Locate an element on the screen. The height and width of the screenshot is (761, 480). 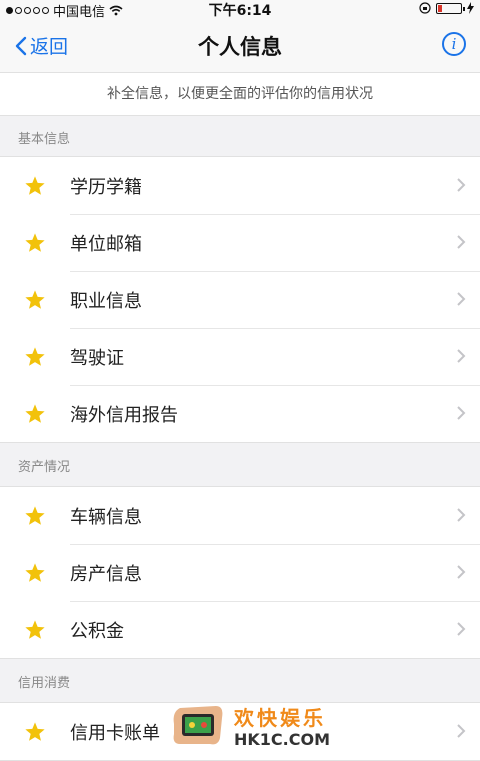
list-item-label: 海外信用报告 is located at coordinates (124, 415).